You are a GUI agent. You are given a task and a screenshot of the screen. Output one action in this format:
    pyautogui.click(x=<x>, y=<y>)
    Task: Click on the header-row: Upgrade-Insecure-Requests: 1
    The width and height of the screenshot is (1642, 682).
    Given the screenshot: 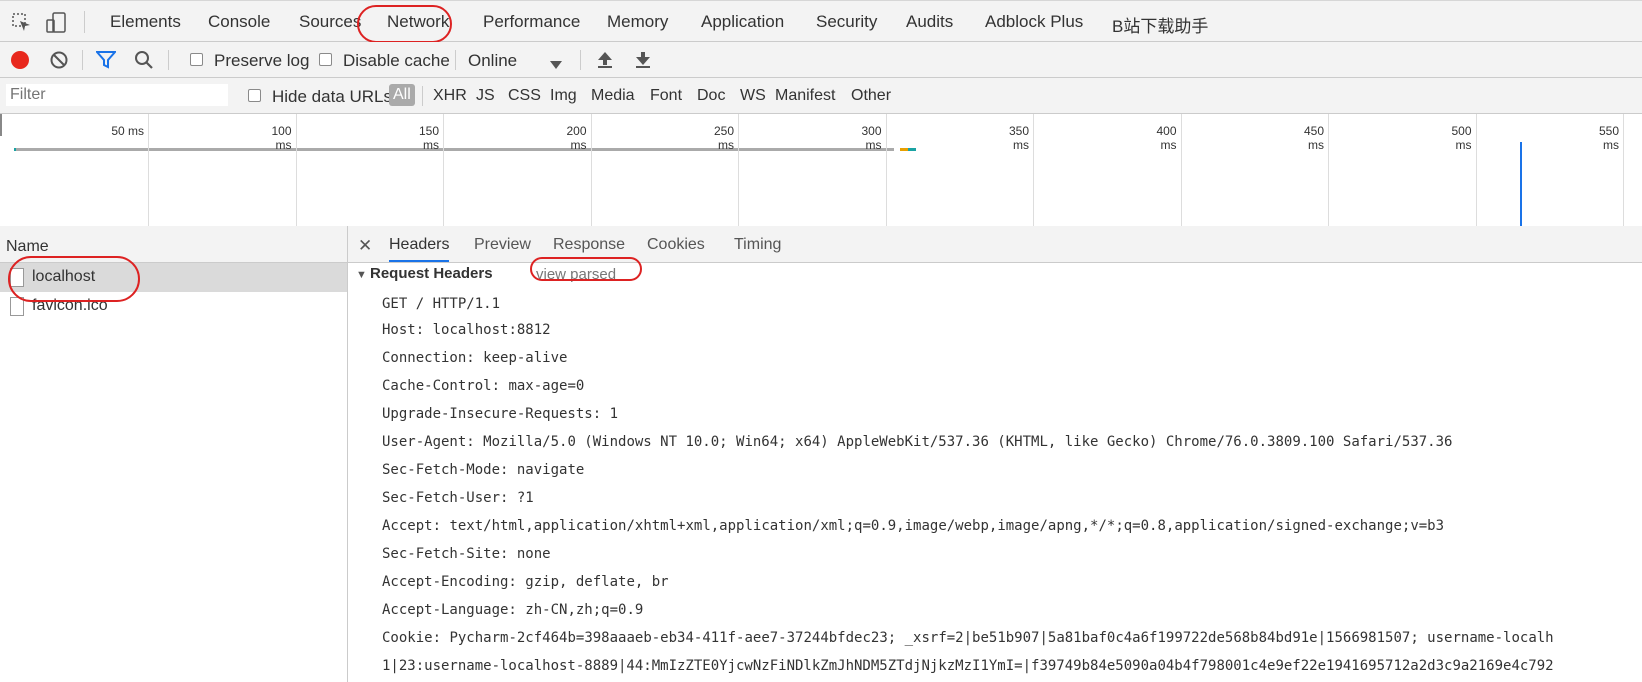 What is the action you would take?
    pyautogui.click(x=500, y=414)
    